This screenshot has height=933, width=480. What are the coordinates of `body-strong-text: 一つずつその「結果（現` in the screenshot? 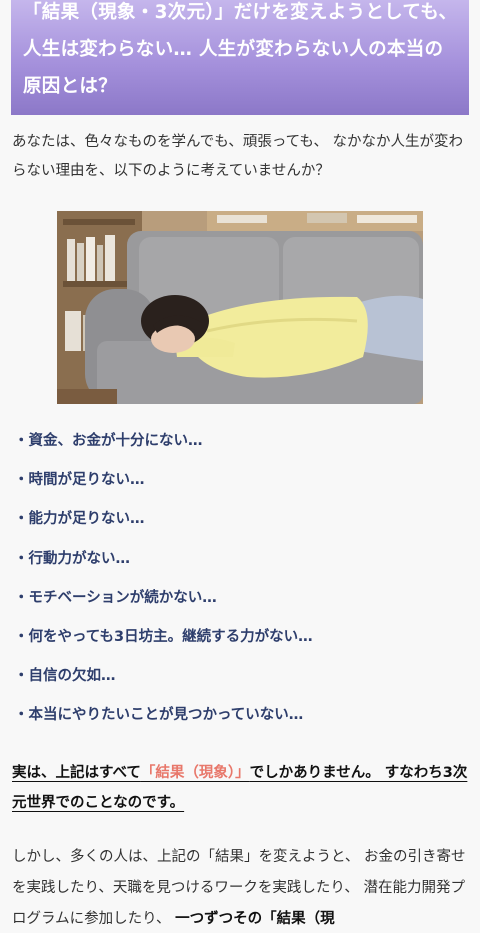 It's located at (255, 919).